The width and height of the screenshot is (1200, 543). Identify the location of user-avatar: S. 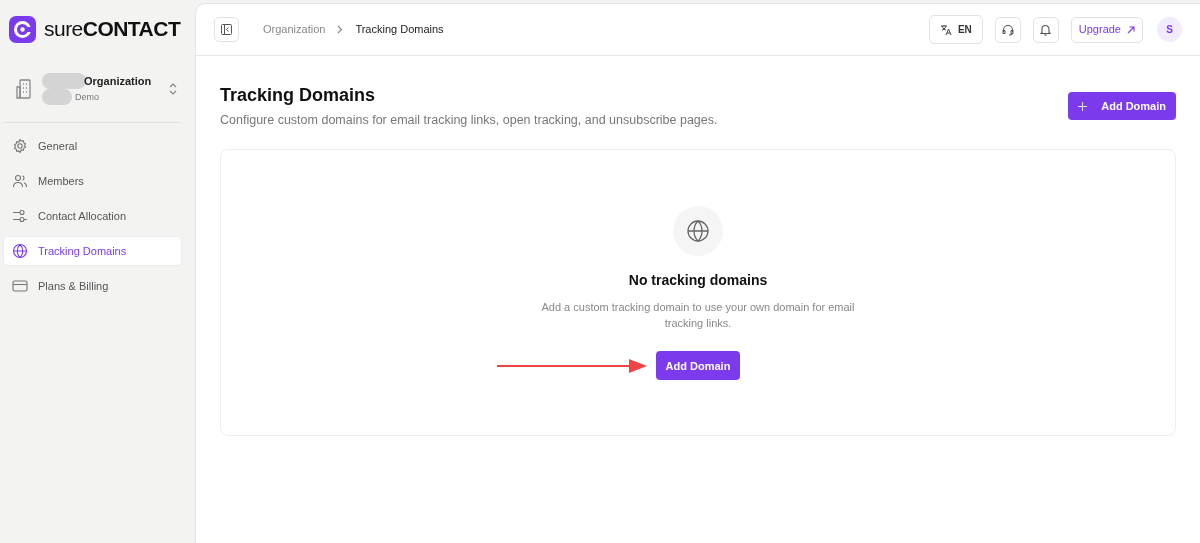
(1169, 29).